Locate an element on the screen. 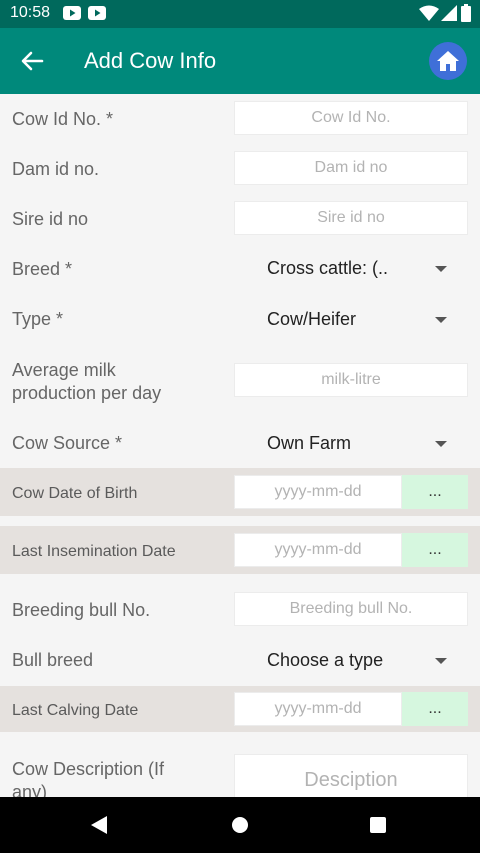 The image size is (480, 853). page-title: Add Cow Info is located at coordinates (150, 60).